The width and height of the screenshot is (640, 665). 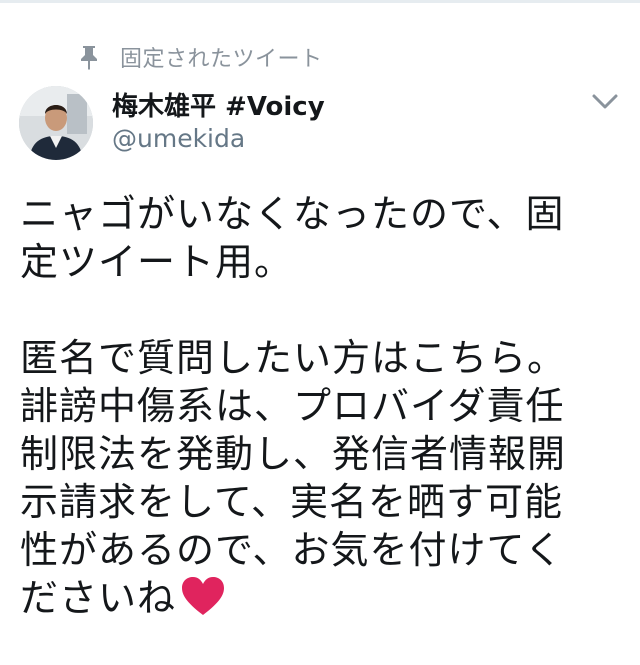 I want to click on top-divider, so click(x=320, y=1).